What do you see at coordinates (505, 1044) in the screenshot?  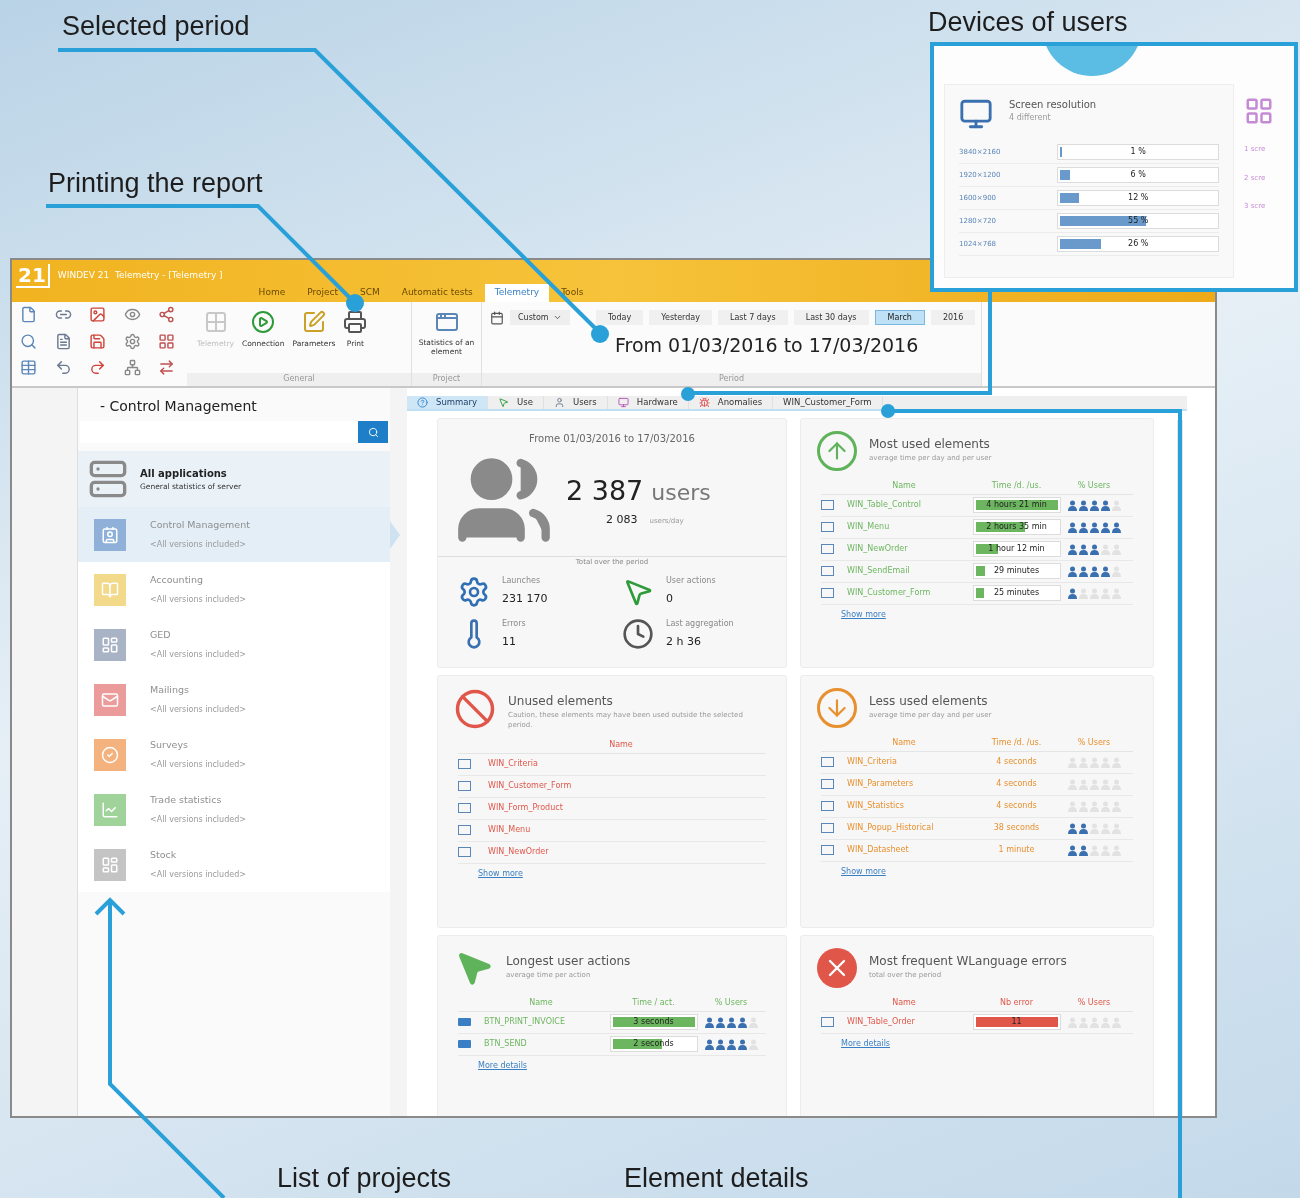 I see `table-cell-text: BTN_SEND` at bounding box center [505, 1044].